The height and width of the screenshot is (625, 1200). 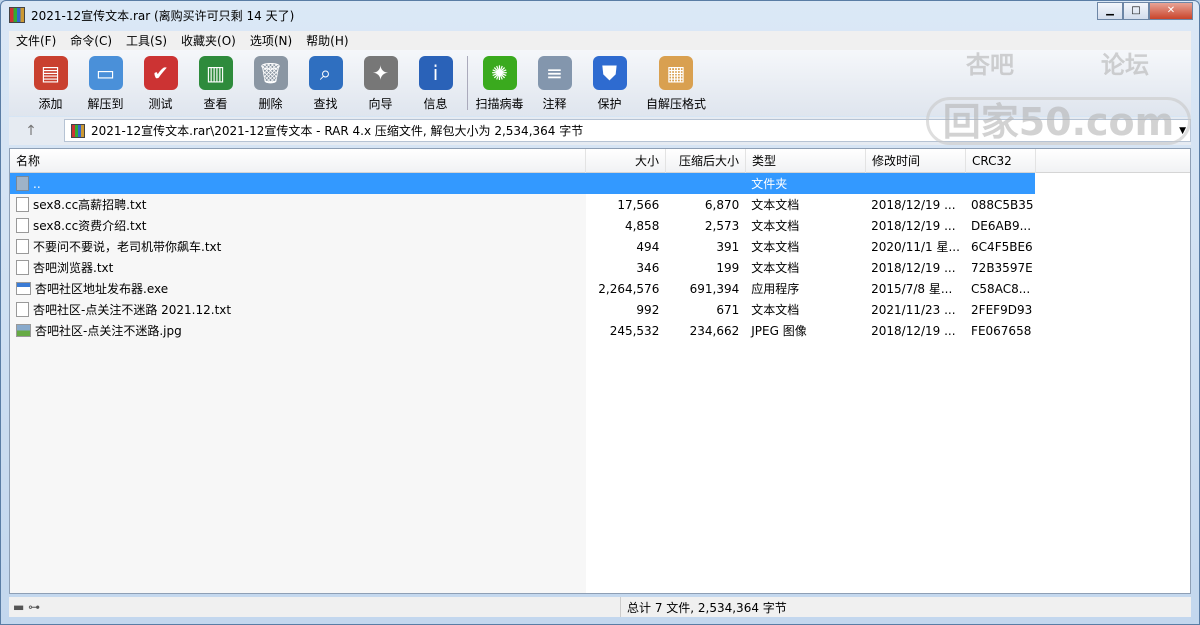 I want to click on file-size: 494, so click(x=648, y=246).